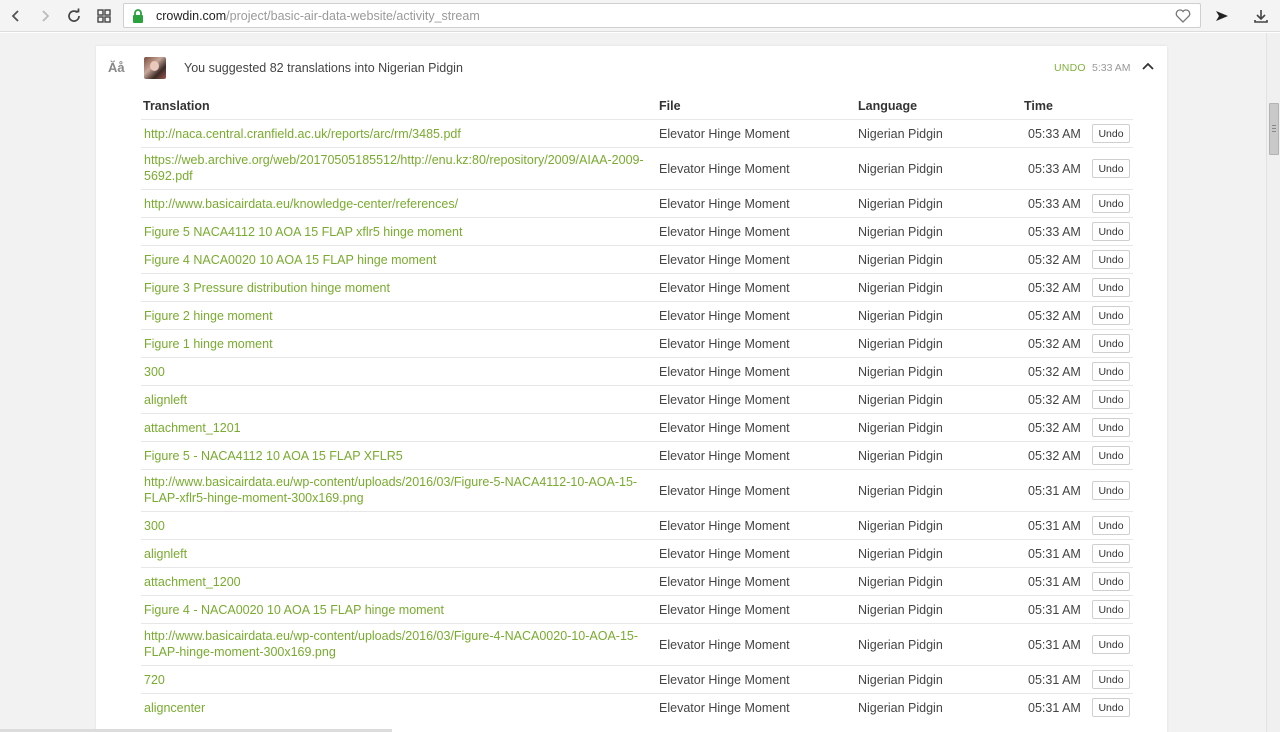 The image size is (1280, 732). What do you see at coordinates (74, 16) in the screenshot?
I see `reload-icon` at bounding box center [74, 16].